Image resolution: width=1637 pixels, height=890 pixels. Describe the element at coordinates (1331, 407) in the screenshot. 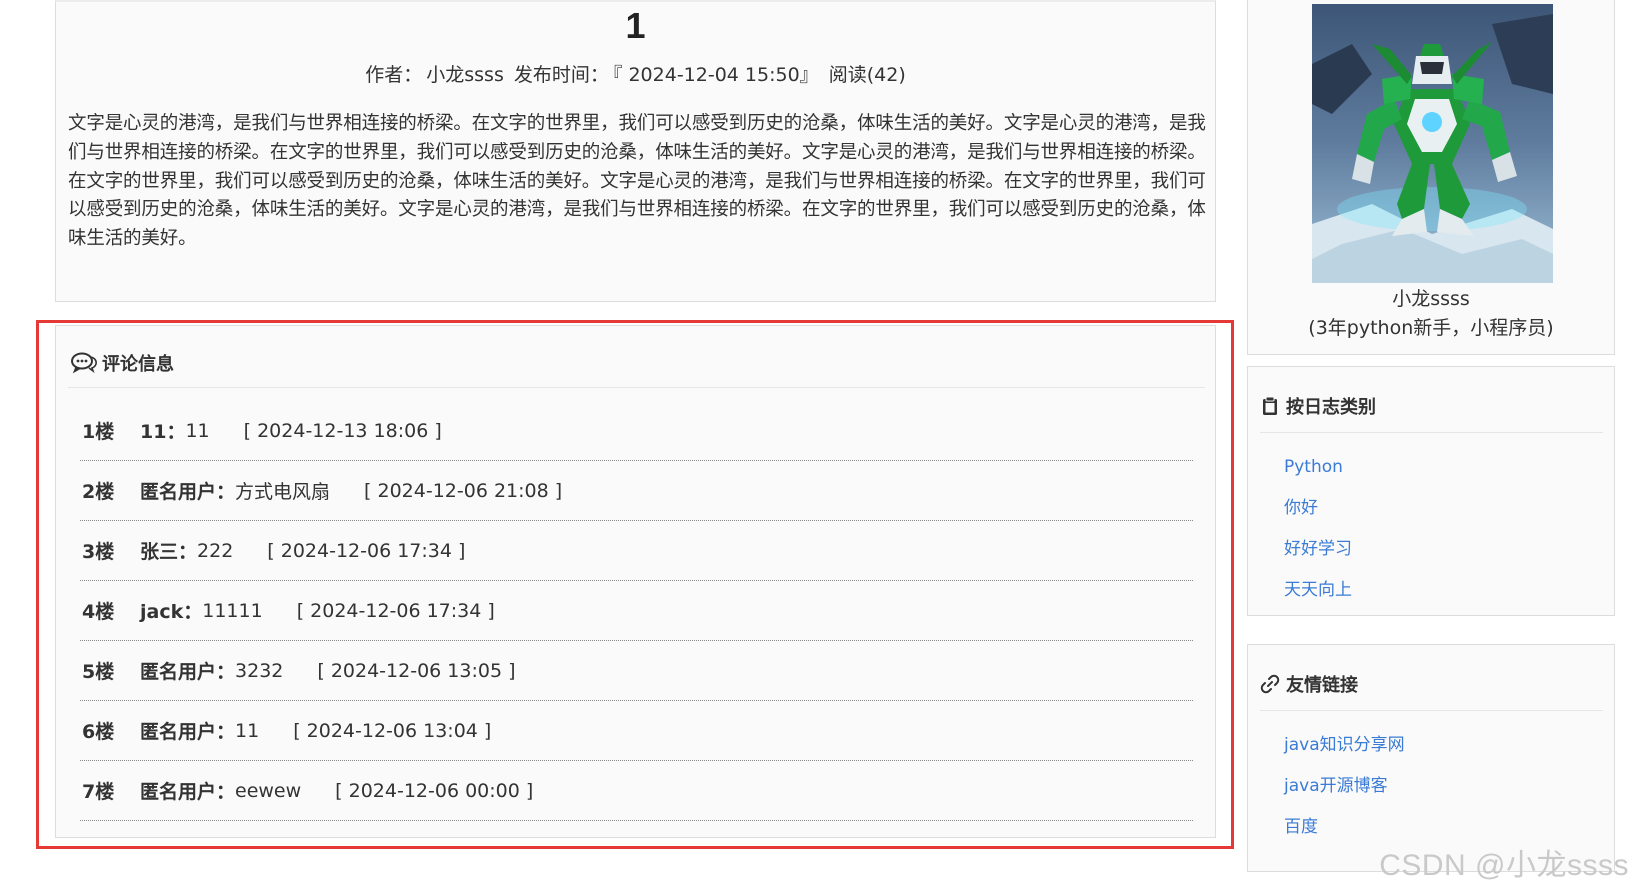

I see `category-title: 按日志类别` at that location.